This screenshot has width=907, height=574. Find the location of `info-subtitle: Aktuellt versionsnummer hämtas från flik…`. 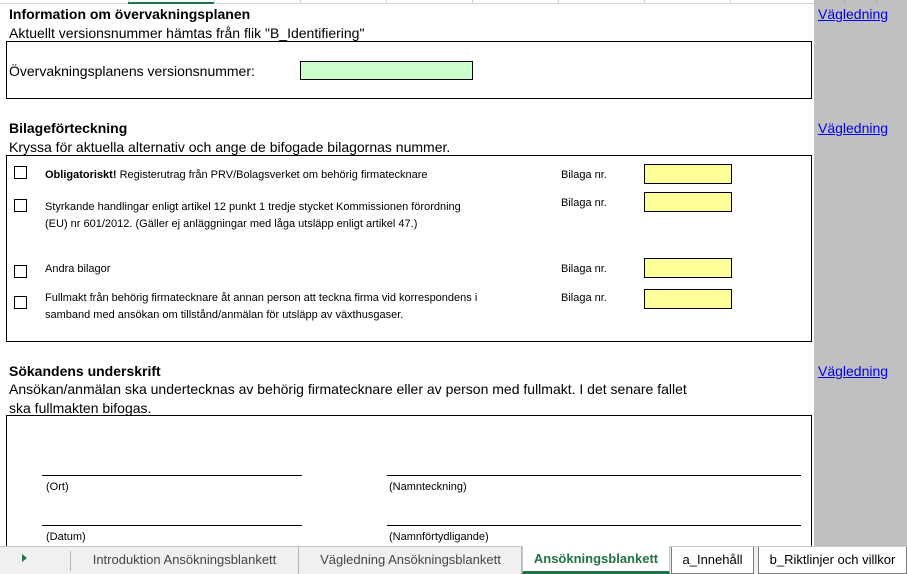

info-subtitle: Aktuellt versionsnummer hämtas från flik… is located at coordinates (187, 33).